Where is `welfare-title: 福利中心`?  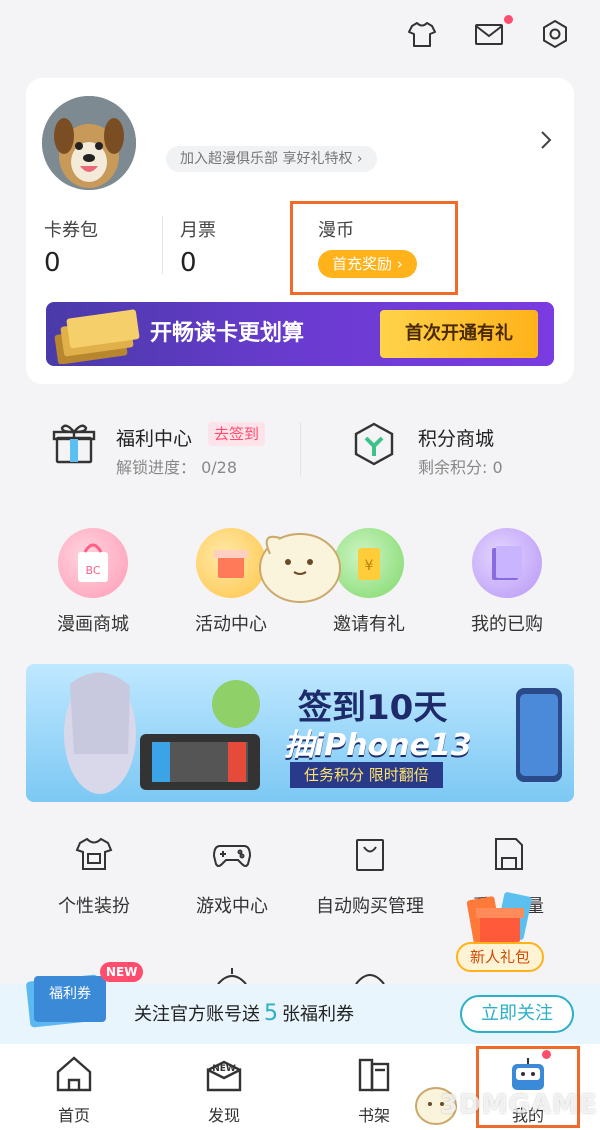 welfare-title: 福利中心 is located at coordinates (154, 437).